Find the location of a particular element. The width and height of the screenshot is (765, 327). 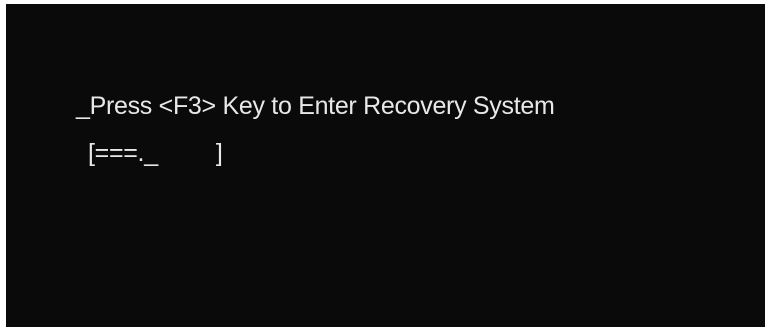

progress-bracket-open: [ is located at coordinates (91, 153).